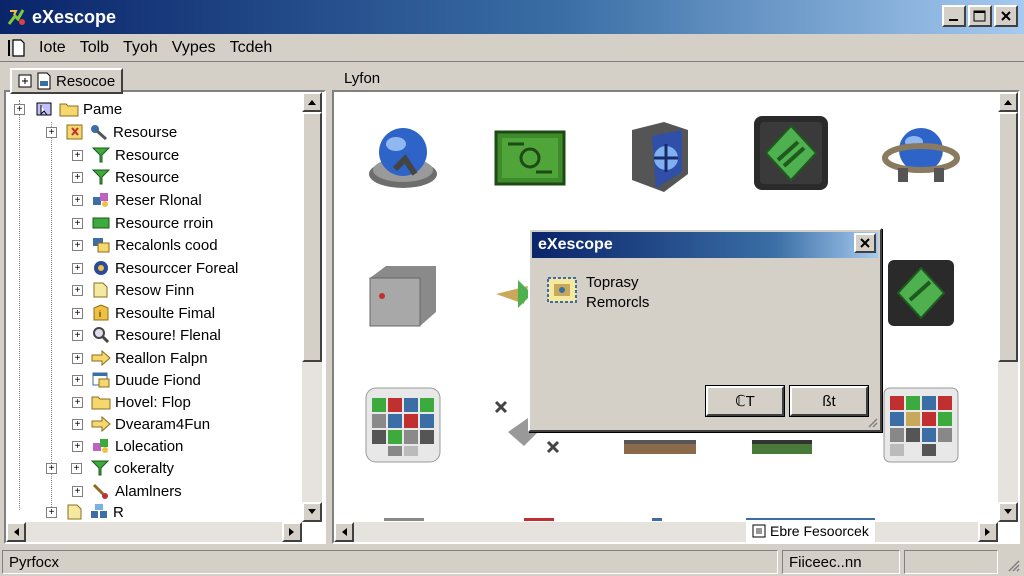  What do you see at coordinates (251, 48) in the screenshot?
I see `menu-item-tcdeh: Tcdeh` at bounding box center [251, 48].